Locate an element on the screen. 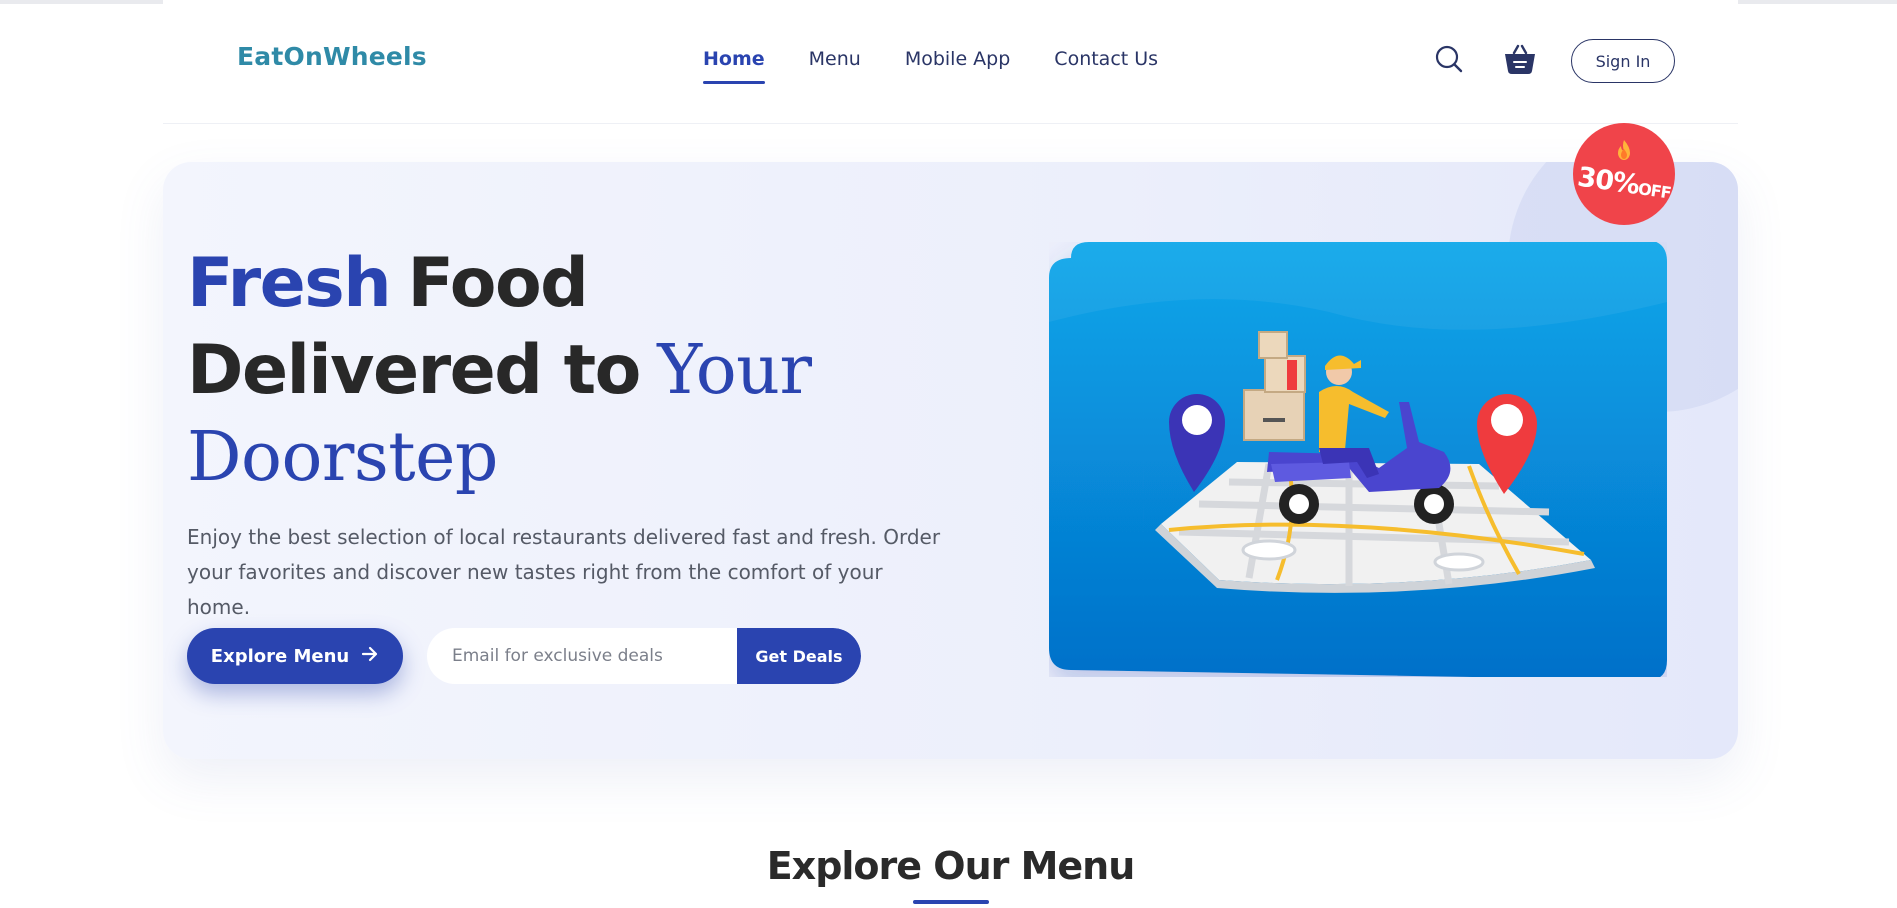 This screenshot has width=1897, height=908. basket-icon is located at coordinates (1519, 58).